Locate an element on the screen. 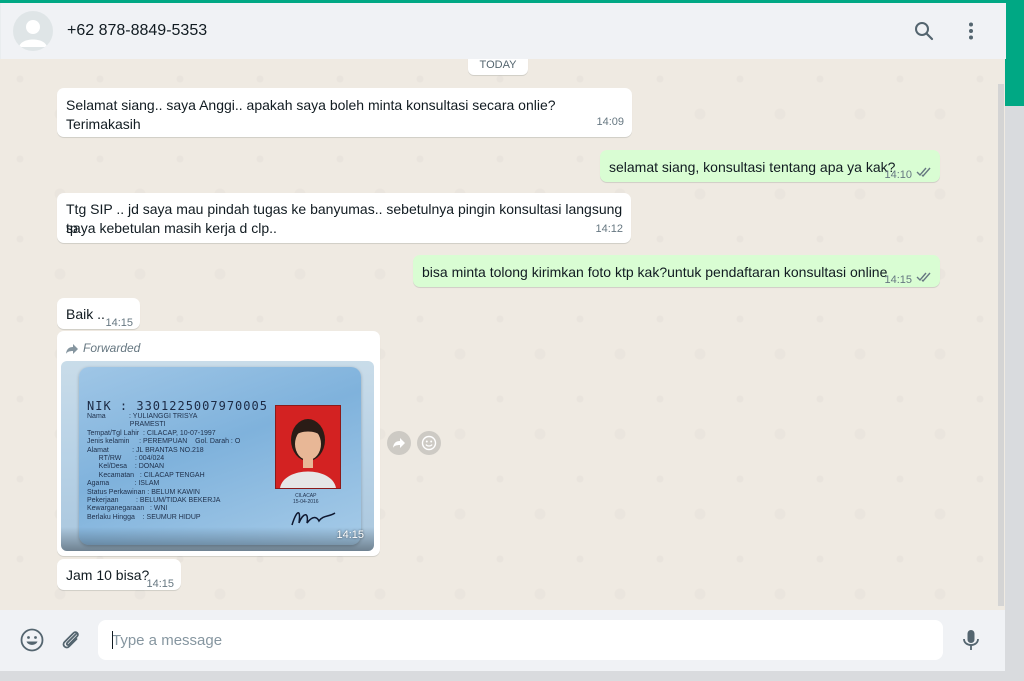 Image resolution: width=1024 pixels, height=681 pixels. window-edge is located at coordinates (1014, 393).